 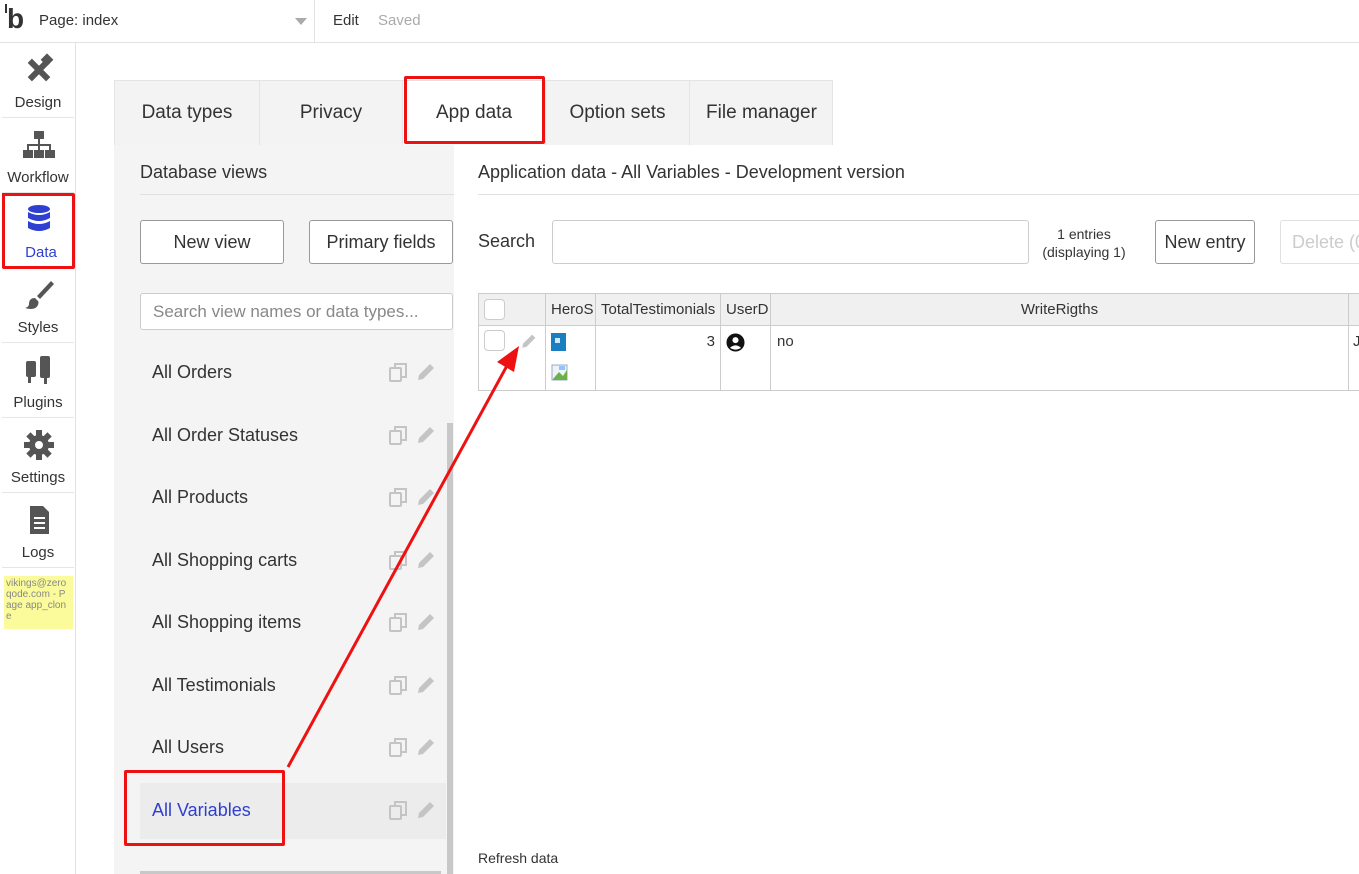 What do you see at coordinates (212, 242) in the screenshot?
I see `new-view-button: New view` at bounding box center [212, 242].